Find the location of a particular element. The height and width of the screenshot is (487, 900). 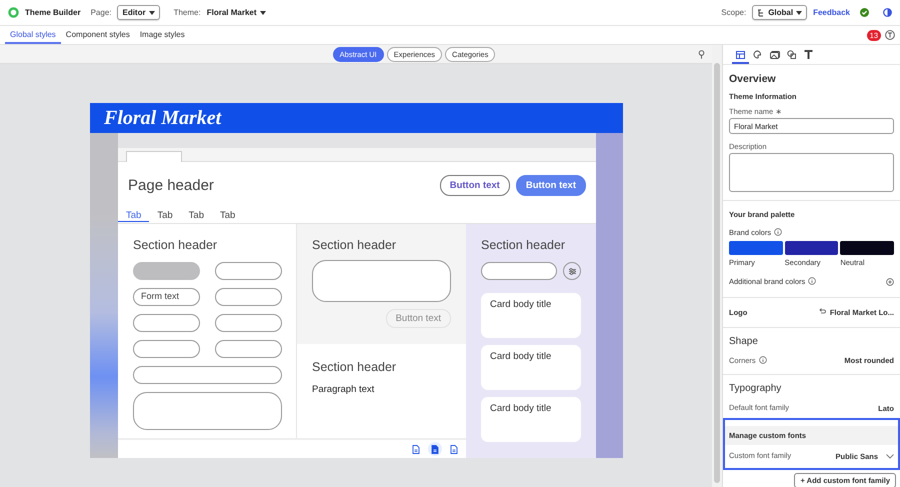

panel-title: Overview is located at coordinates (753, 79).